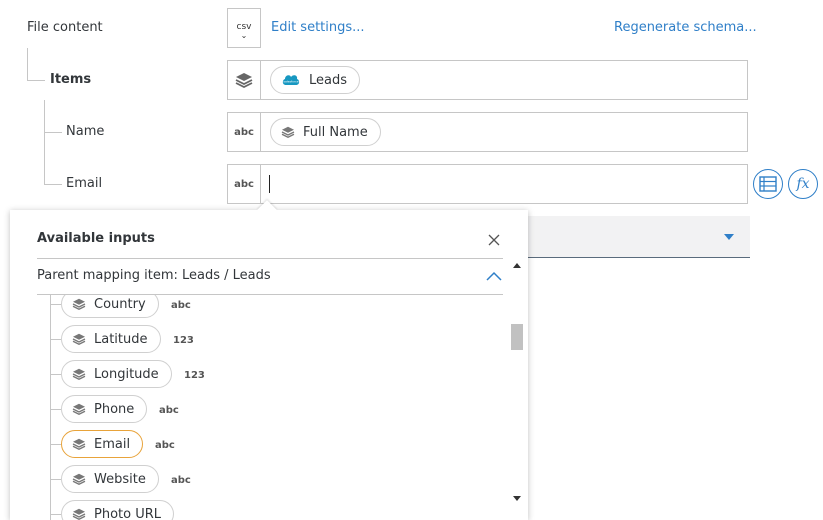 This screenshot has width=823, height=520. I want to click on input-pill-label: Country, so click(120, 304).